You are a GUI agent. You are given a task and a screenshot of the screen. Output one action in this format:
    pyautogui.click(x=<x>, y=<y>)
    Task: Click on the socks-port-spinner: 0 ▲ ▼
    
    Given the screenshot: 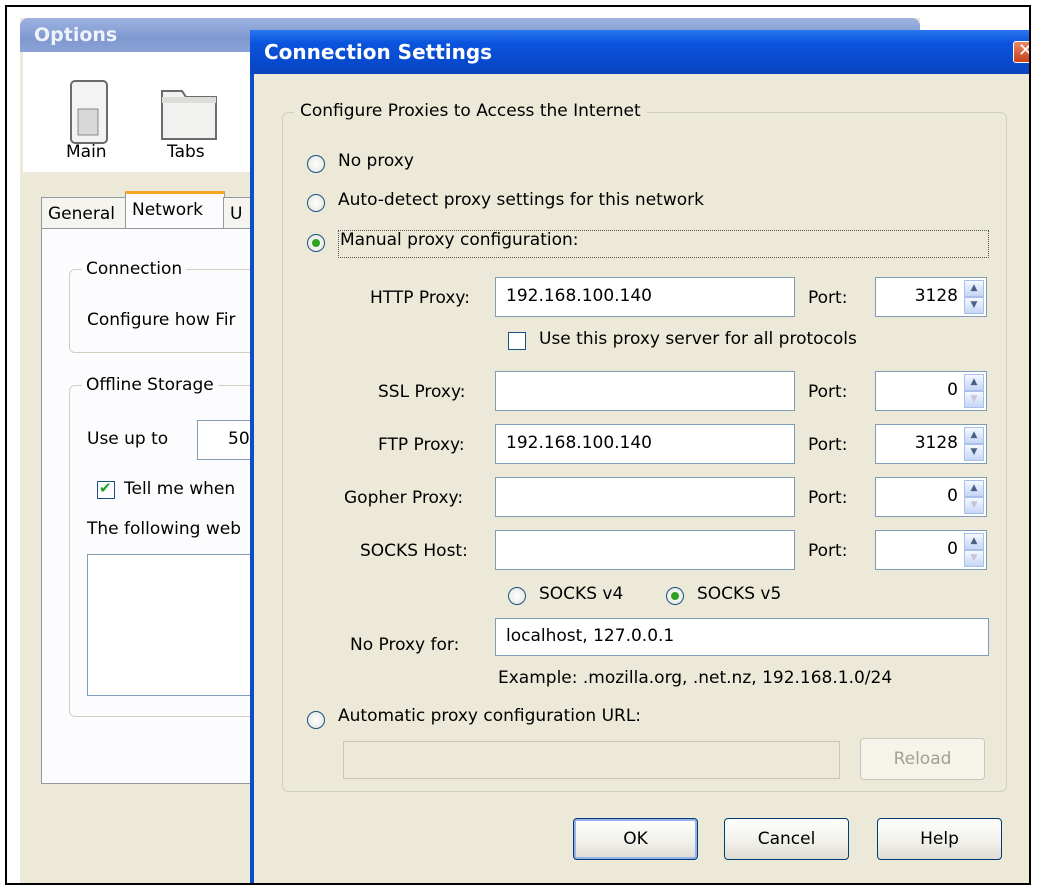 What is the action you would take?
    pyautogui.click(x=931, y=550)
    